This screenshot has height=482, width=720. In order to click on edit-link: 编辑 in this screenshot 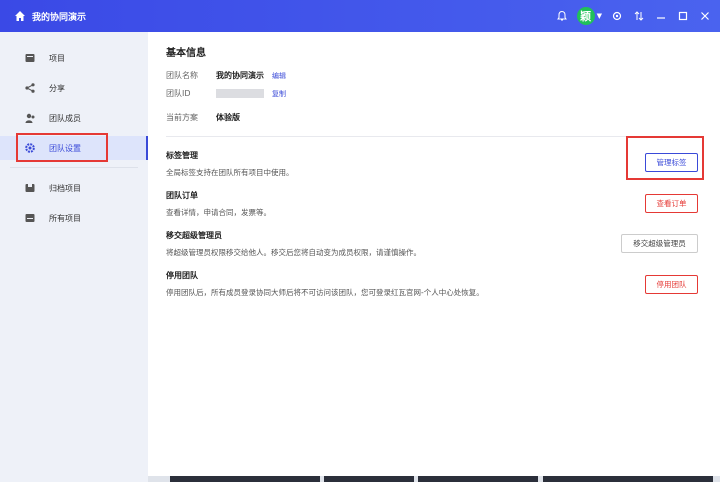, I will do `click(279, 76)`.